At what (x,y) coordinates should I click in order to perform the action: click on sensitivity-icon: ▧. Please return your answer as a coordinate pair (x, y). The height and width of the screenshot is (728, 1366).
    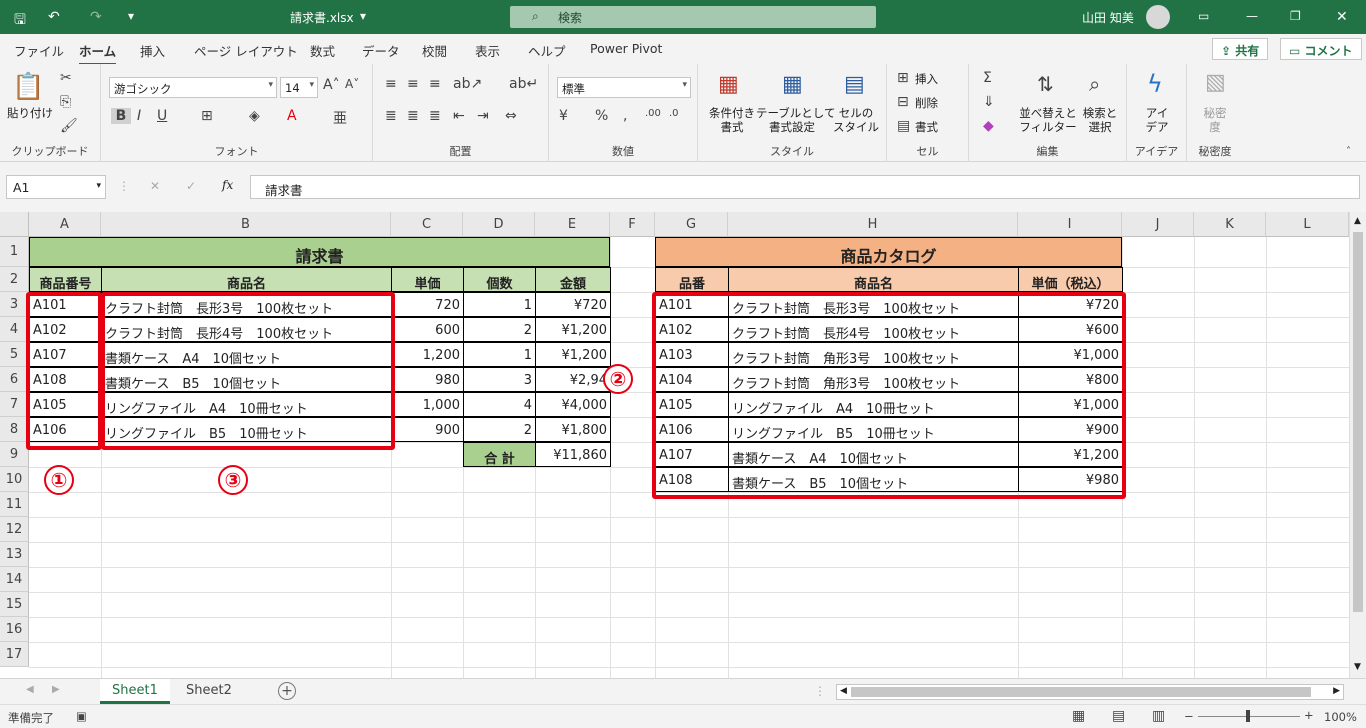
    Looking at the image, I should click on (1215, 82).